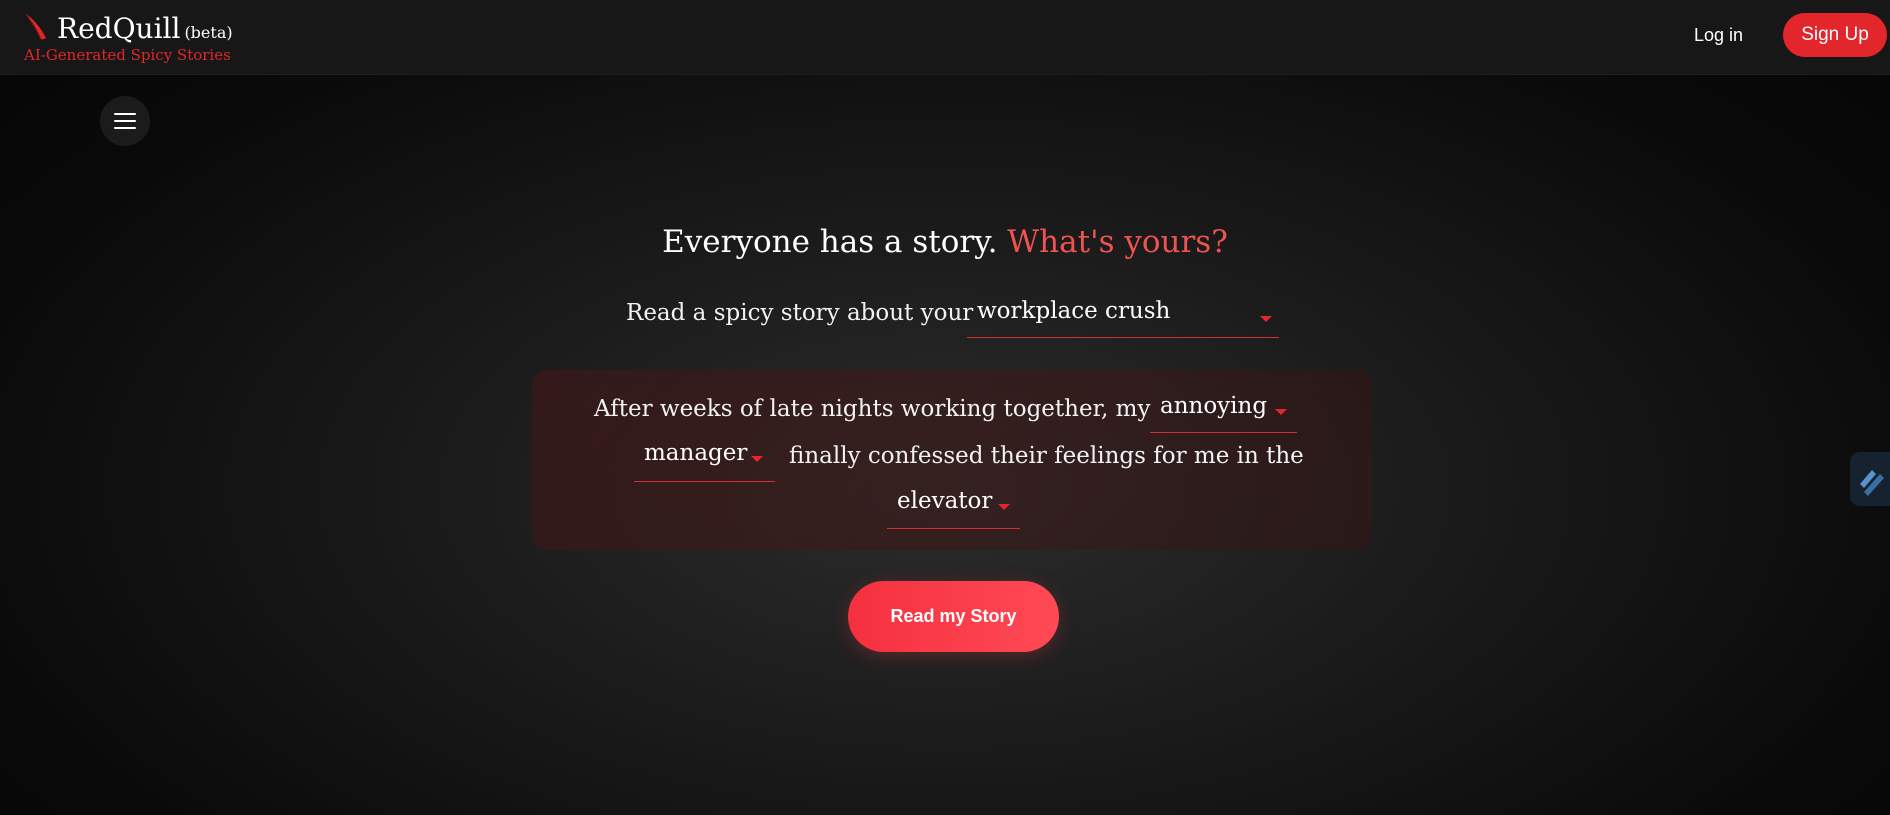 This screenshot has height=815, width=1890. I want to click on location-select-value: elevator, so click(945, 501).